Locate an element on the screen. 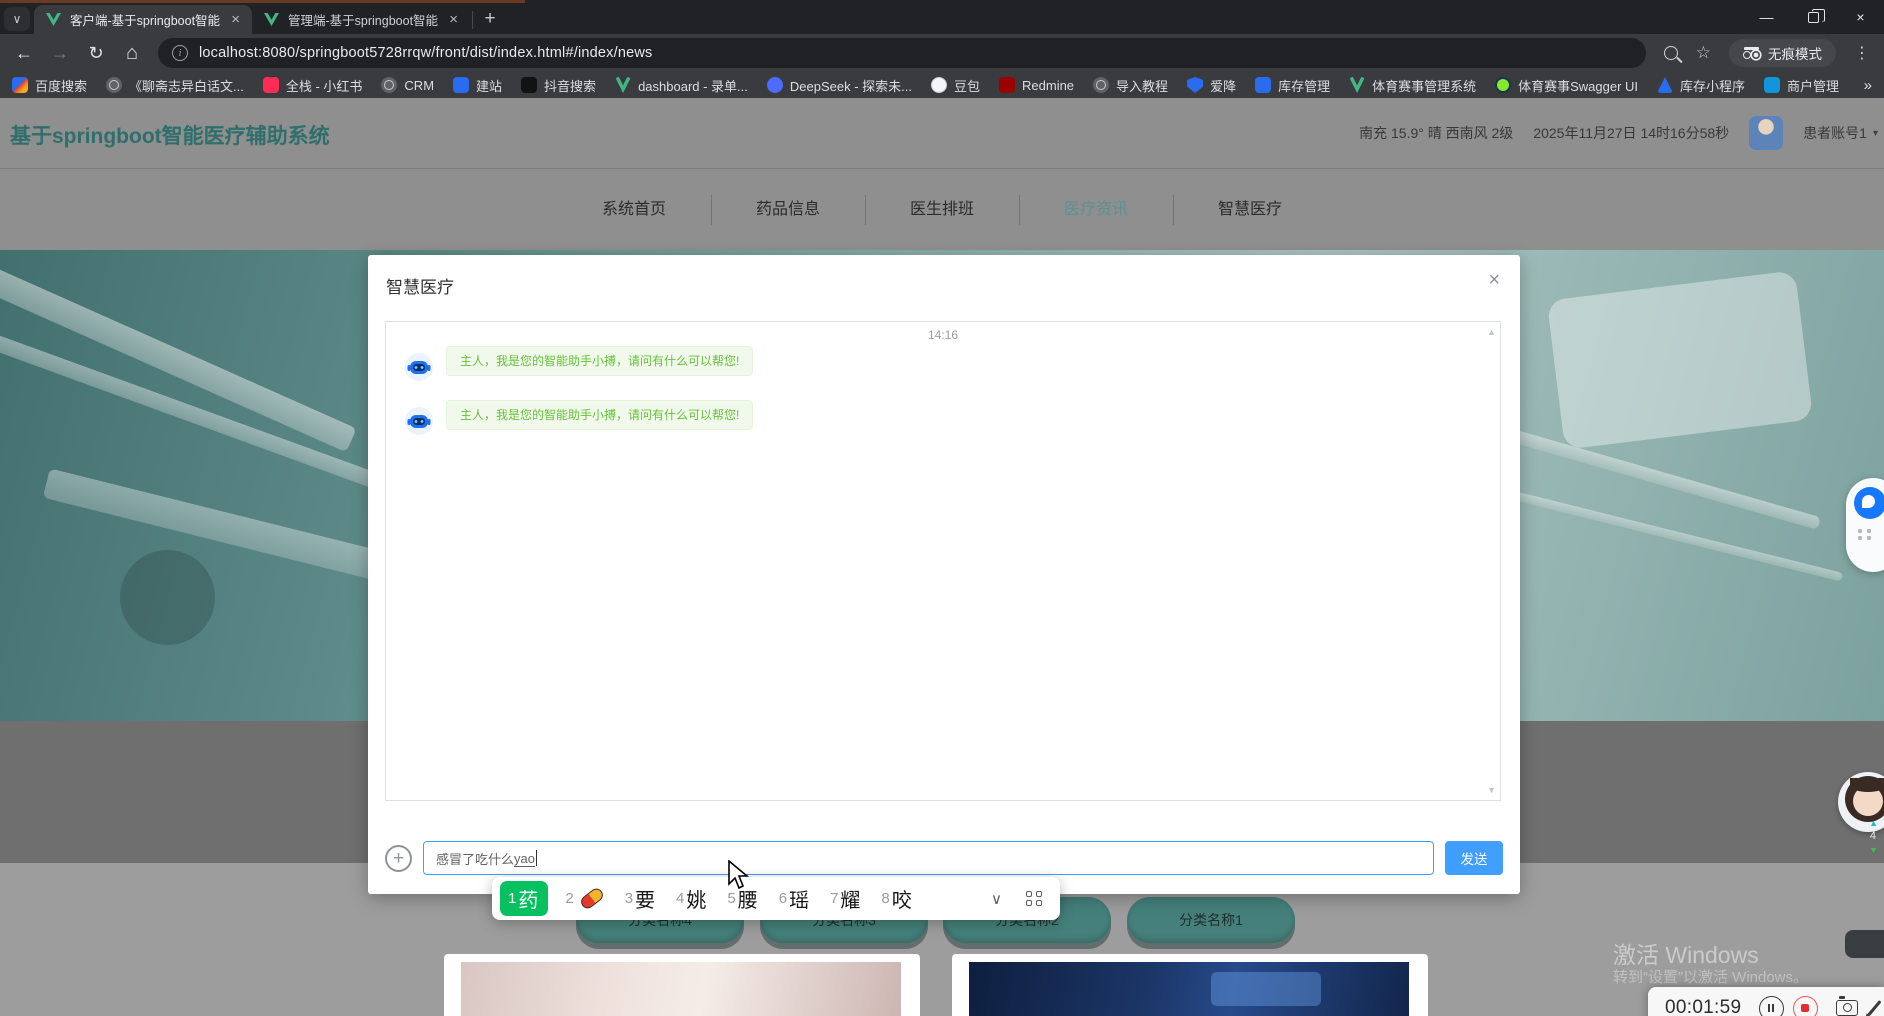  close-window-button: × is located at coordinates (1860, 17).